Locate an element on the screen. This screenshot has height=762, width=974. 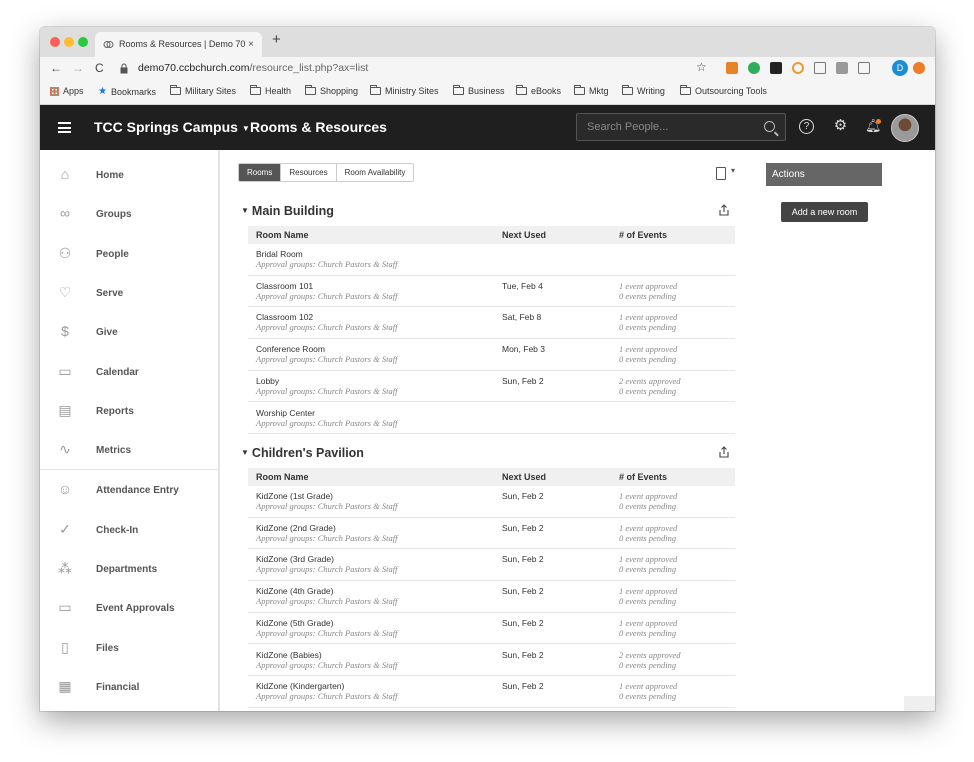
tab-room-availability: Room Availability is located at coordinates (375, 172).